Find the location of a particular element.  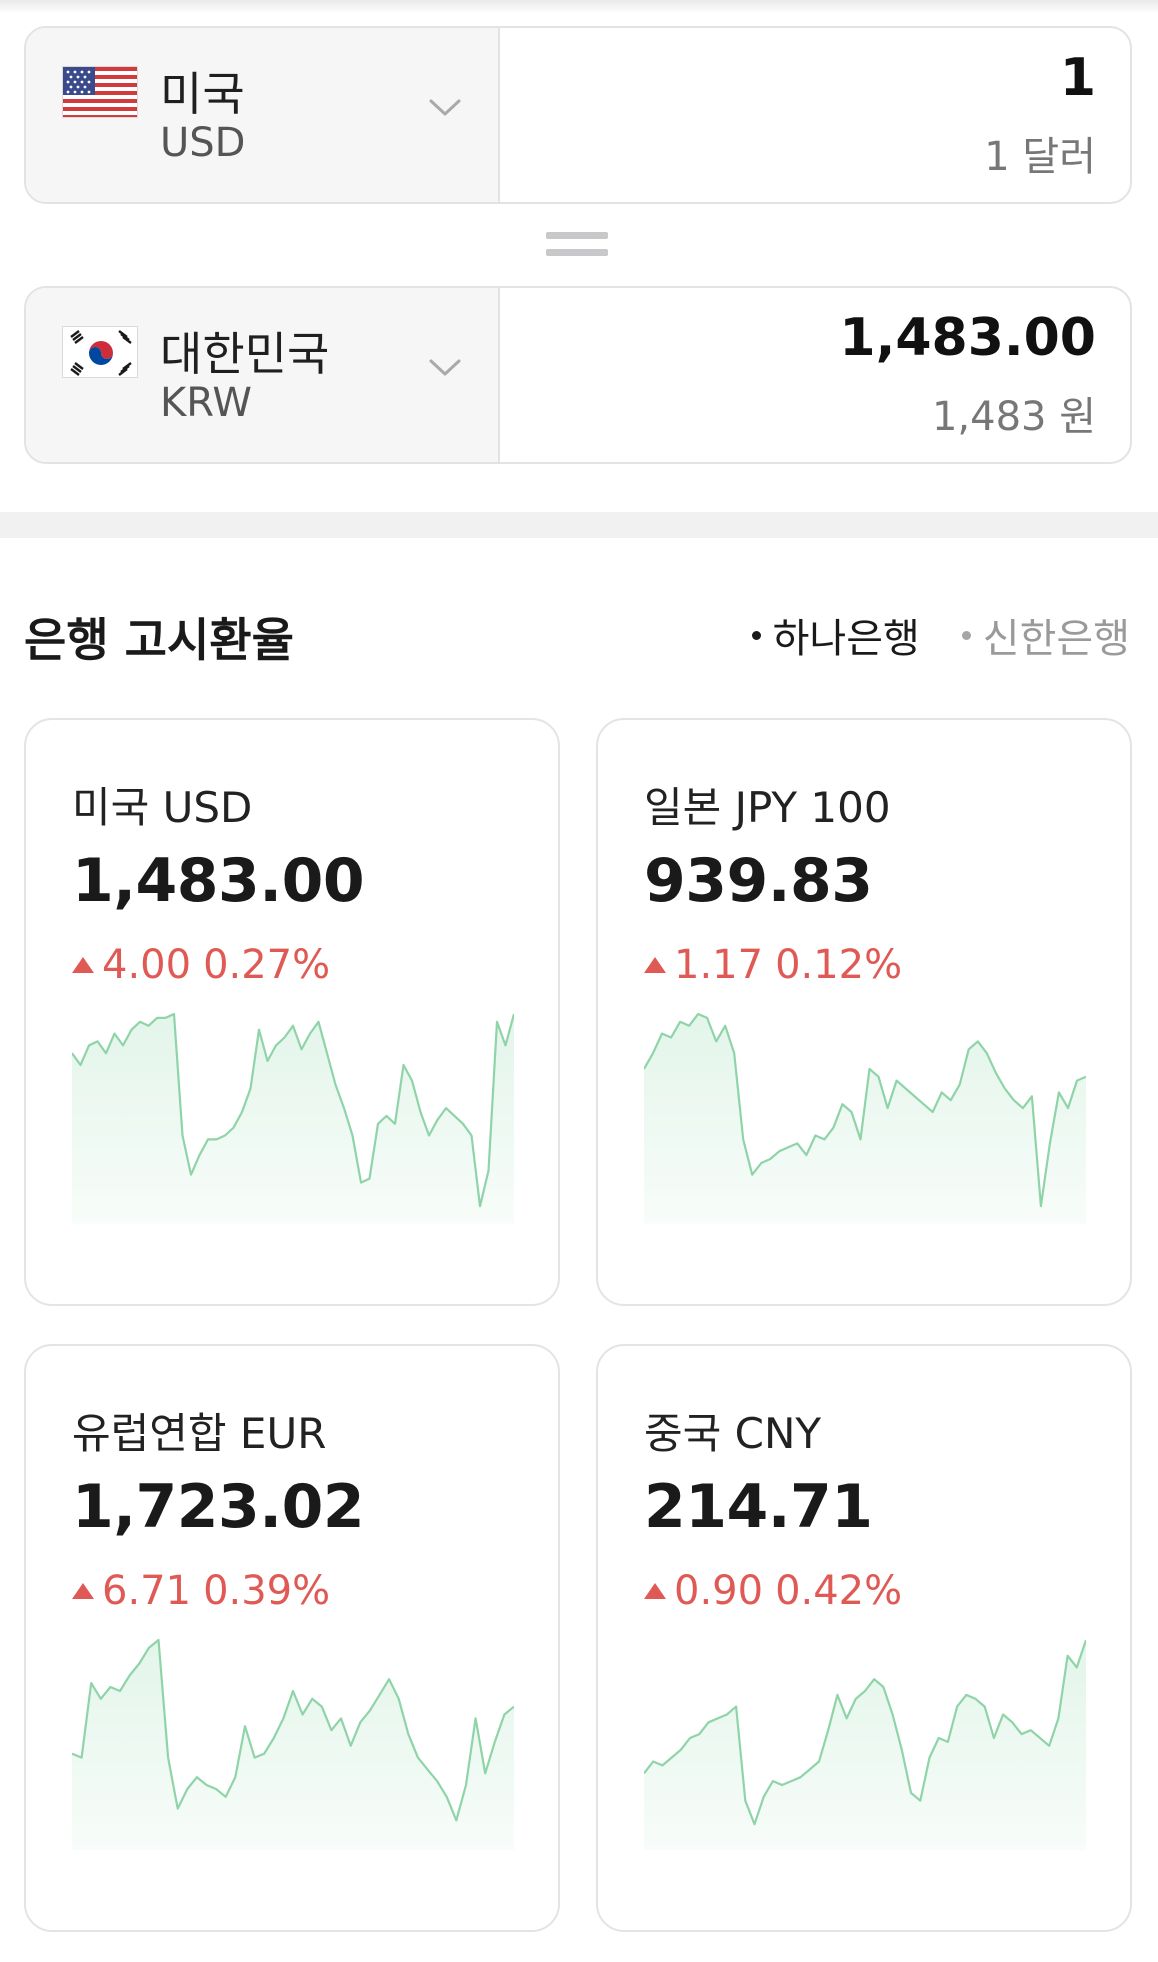

from-amount-value: 1 is located at coordinates (1077, 78).